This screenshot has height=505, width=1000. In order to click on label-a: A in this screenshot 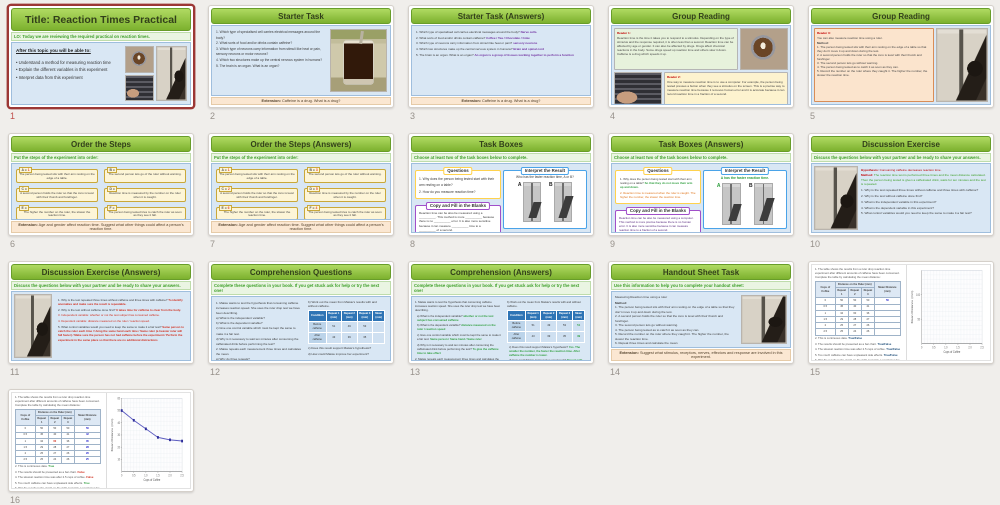, I will do `click(718, 185)`.